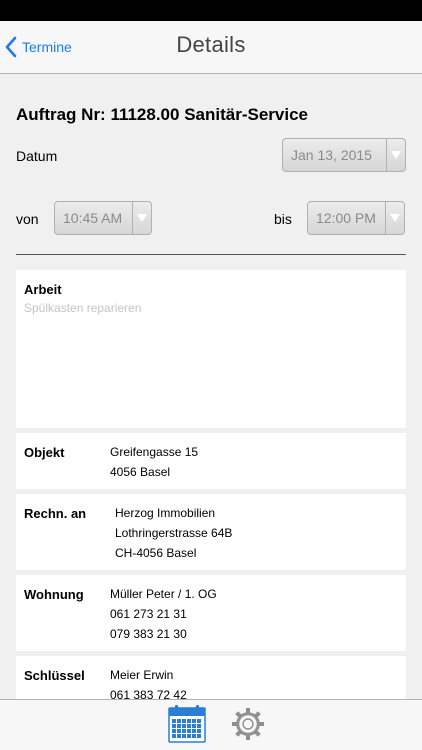  I want to click on from-label: von, so click(27, 219).